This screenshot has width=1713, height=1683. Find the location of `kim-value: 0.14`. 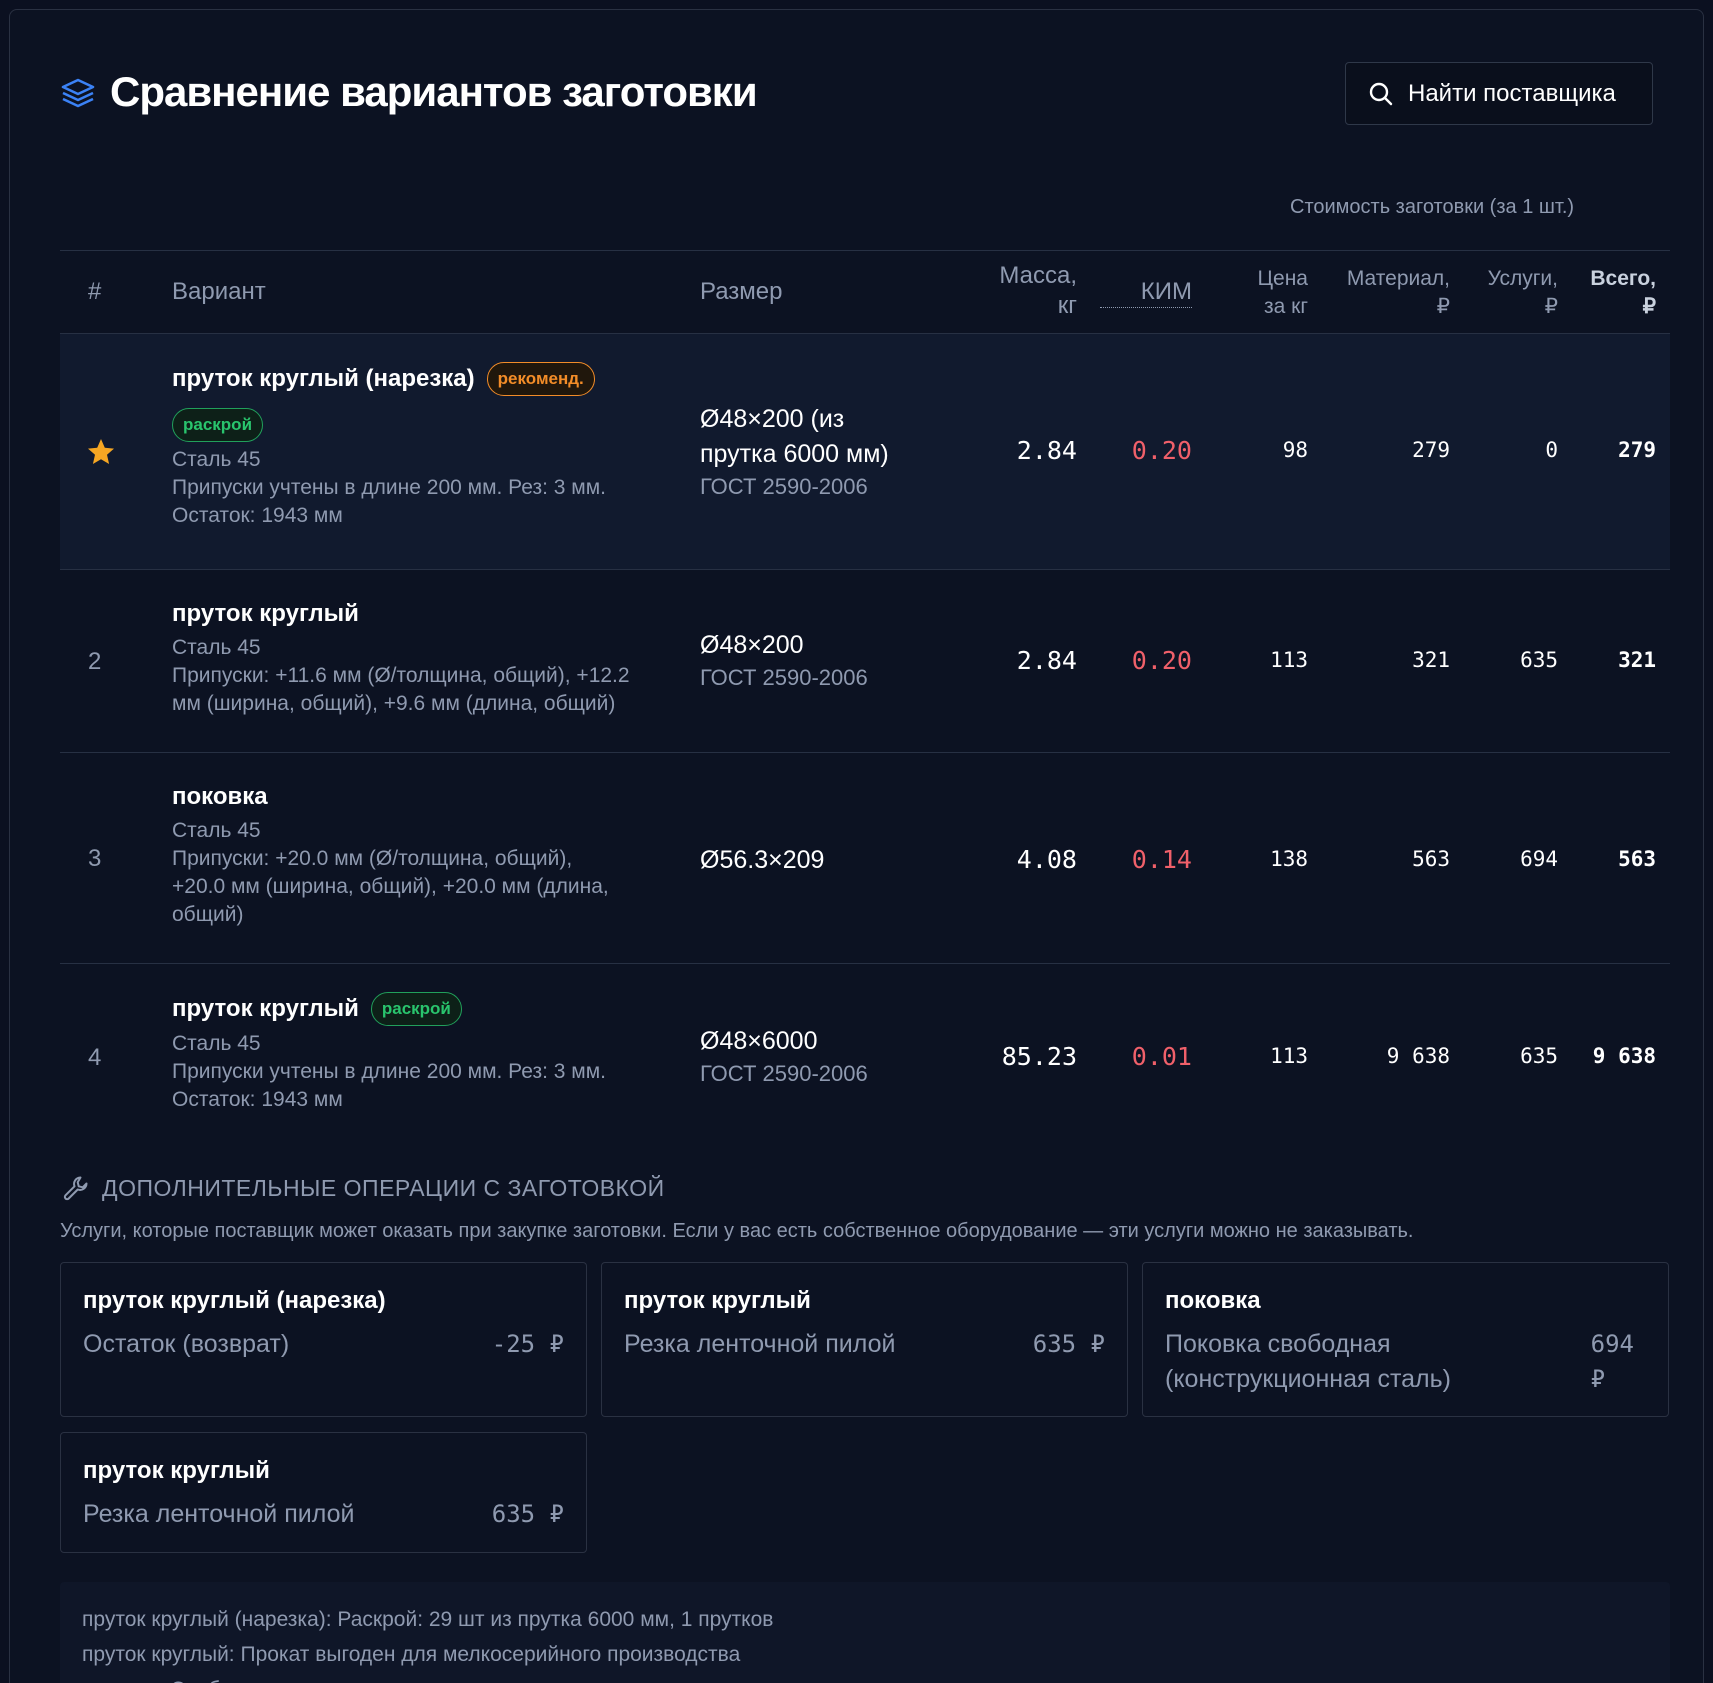

kim-value: 0.14 is located at coordinates (1161, 859).